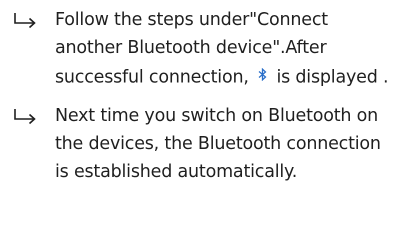 The width and height of the screenshot is (395, 241). What do you see at coordinates (262, 76) in the screenshot?
I see `bluetooth-icon` at bounding box center [262, 76].